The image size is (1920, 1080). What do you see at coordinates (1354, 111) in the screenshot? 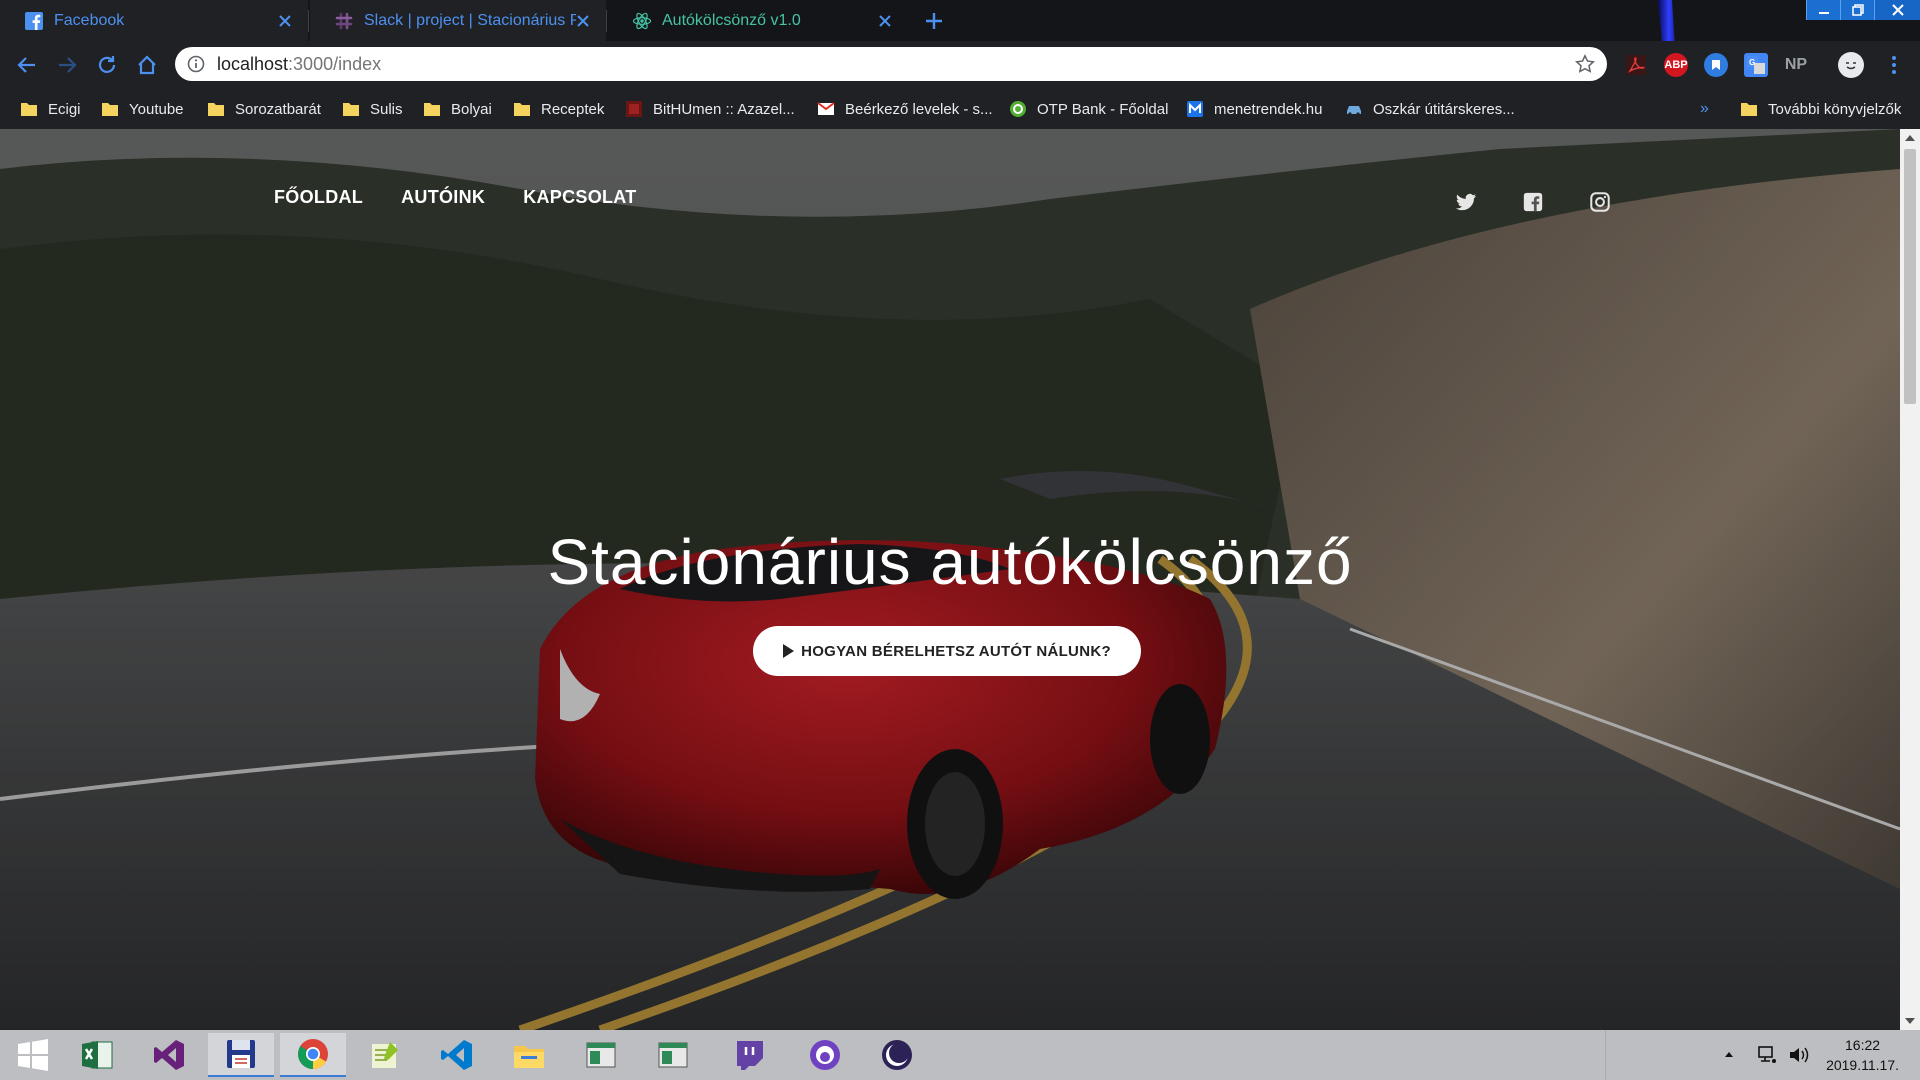
I see `car-icon` at bounding box center [1354, 111].